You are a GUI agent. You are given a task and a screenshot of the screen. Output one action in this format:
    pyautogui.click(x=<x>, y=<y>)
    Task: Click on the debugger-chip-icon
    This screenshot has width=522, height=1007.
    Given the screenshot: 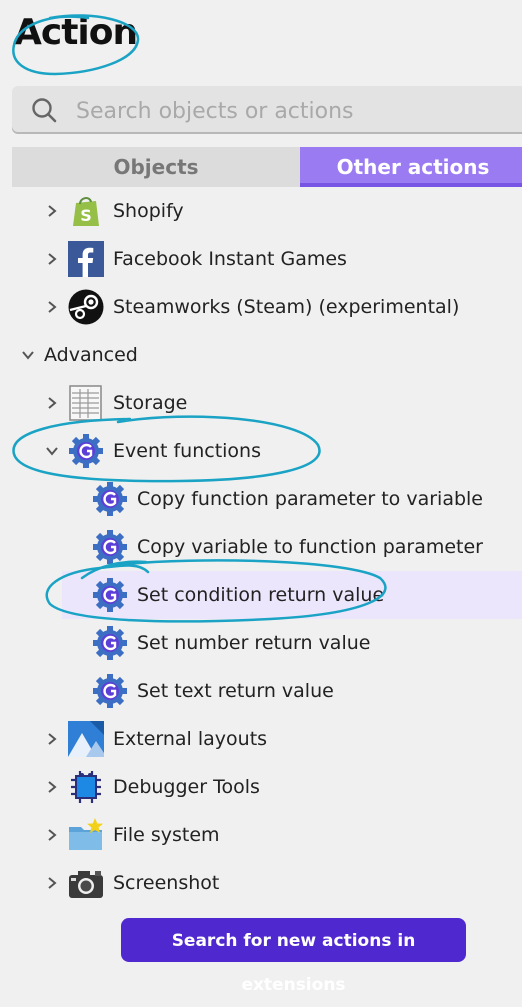 What is the action you would take?
    pyautogui.click(x=86, y=787)
    